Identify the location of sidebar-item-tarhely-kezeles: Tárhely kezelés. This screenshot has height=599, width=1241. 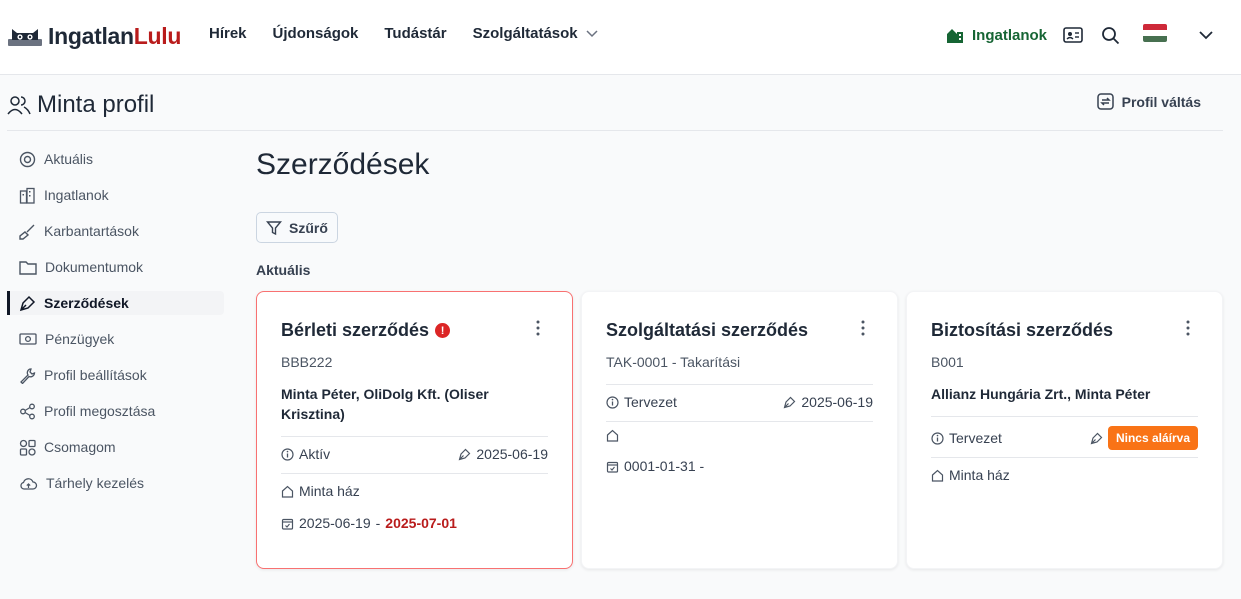
(115, 483).